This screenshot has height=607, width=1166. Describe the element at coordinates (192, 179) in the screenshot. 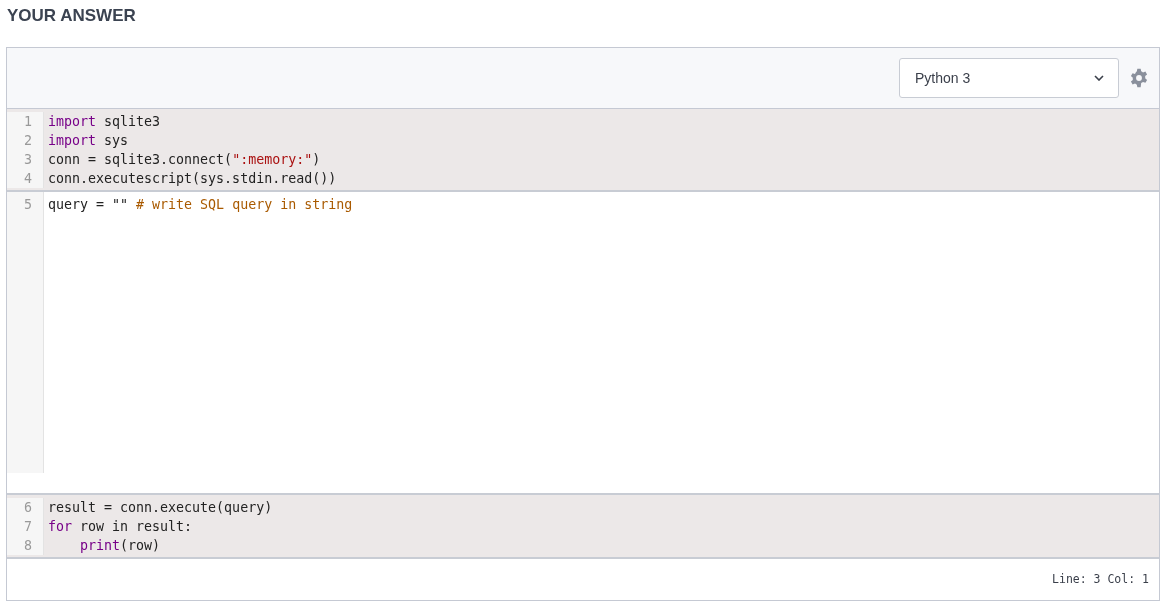

I see `code-line: conn.executescript(sys.stdin.read())` at that location.